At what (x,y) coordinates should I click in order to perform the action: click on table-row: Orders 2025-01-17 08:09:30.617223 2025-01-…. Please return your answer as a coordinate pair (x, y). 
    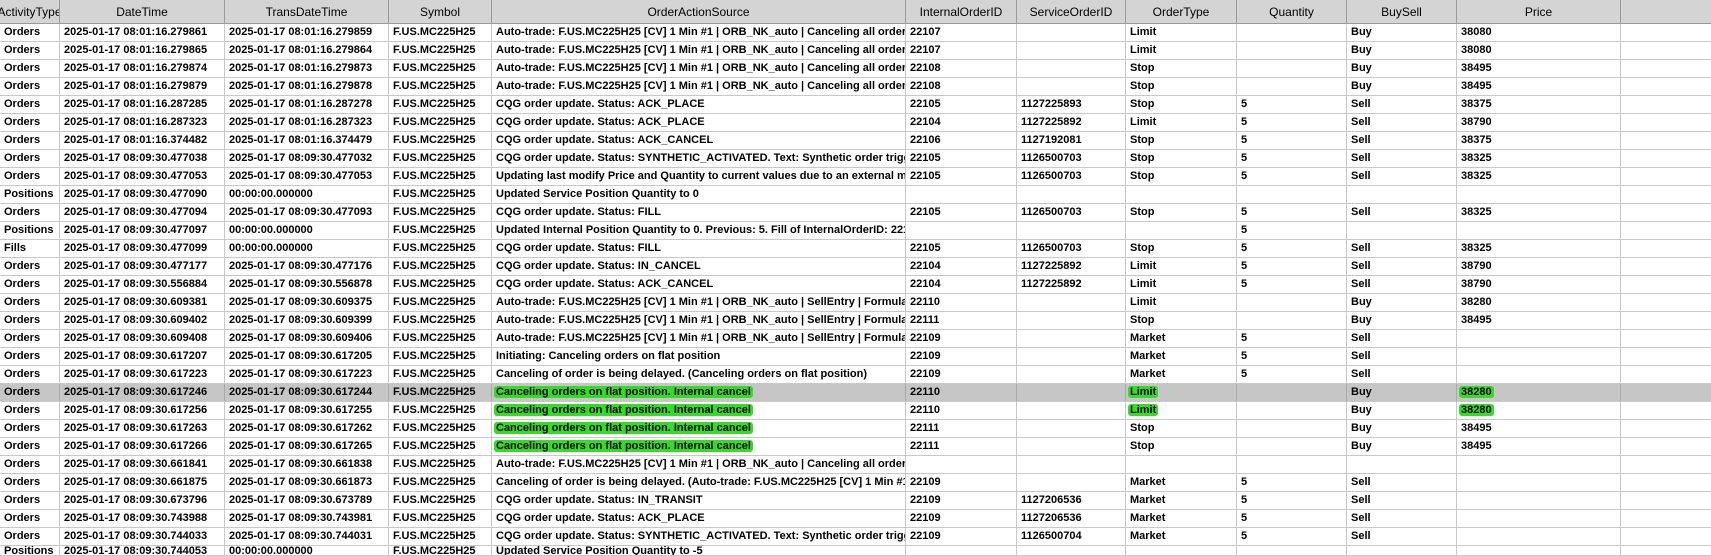
    Looking at the image, I should click on (855, 375).